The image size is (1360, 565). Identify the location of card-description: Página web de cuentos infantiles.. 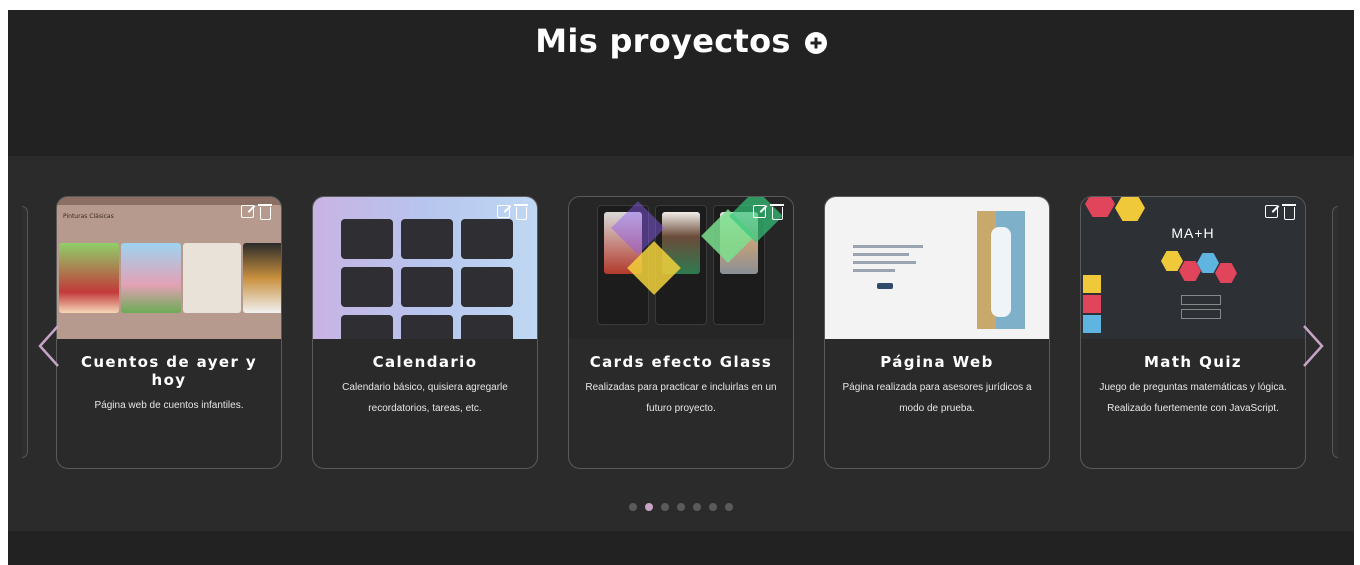
(169, 405).